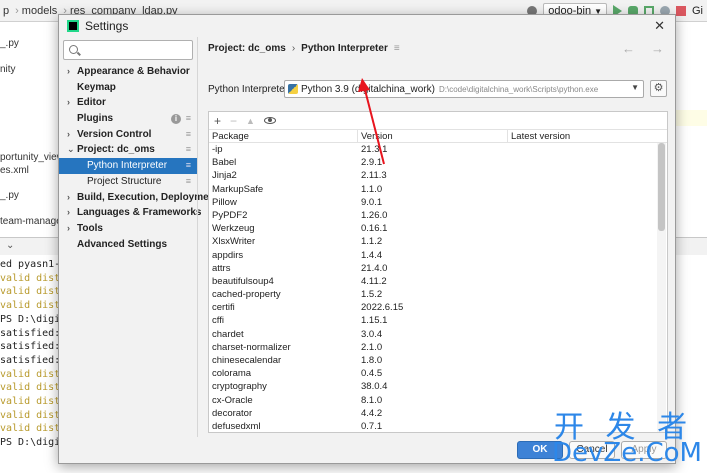 This screenshot has width=707, height=473. Describe the element at coordinates (14, 170) in the screenshot. I see `project-file: es.xml` at that location.